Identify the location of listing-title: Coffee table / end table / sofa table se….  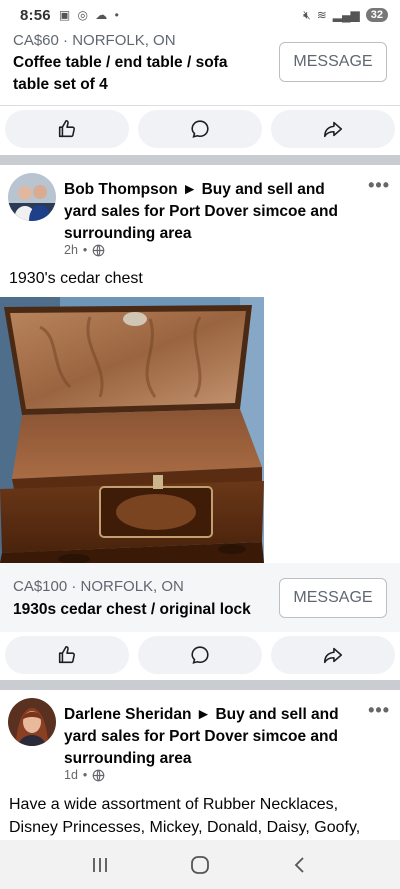
(120, 73).